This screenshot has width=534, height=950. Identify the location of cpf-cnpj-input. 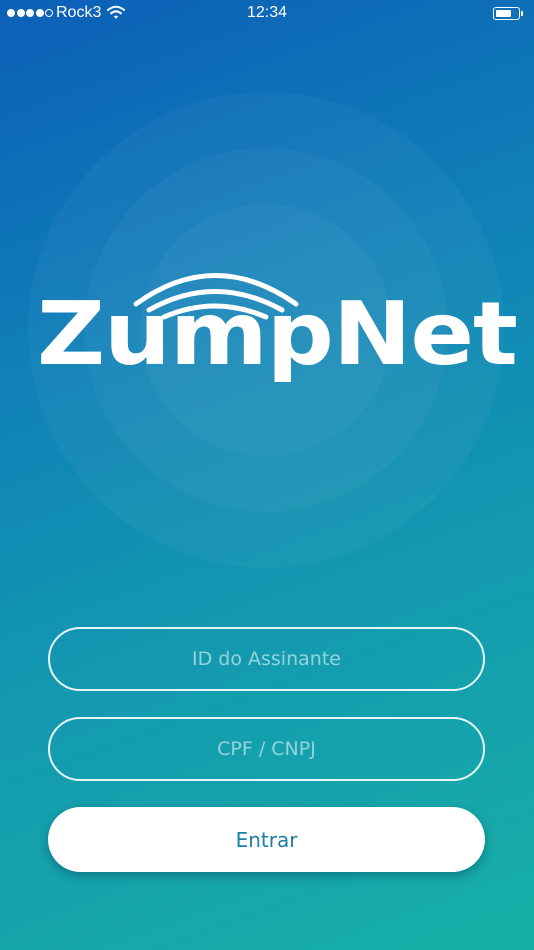
(266, 749).